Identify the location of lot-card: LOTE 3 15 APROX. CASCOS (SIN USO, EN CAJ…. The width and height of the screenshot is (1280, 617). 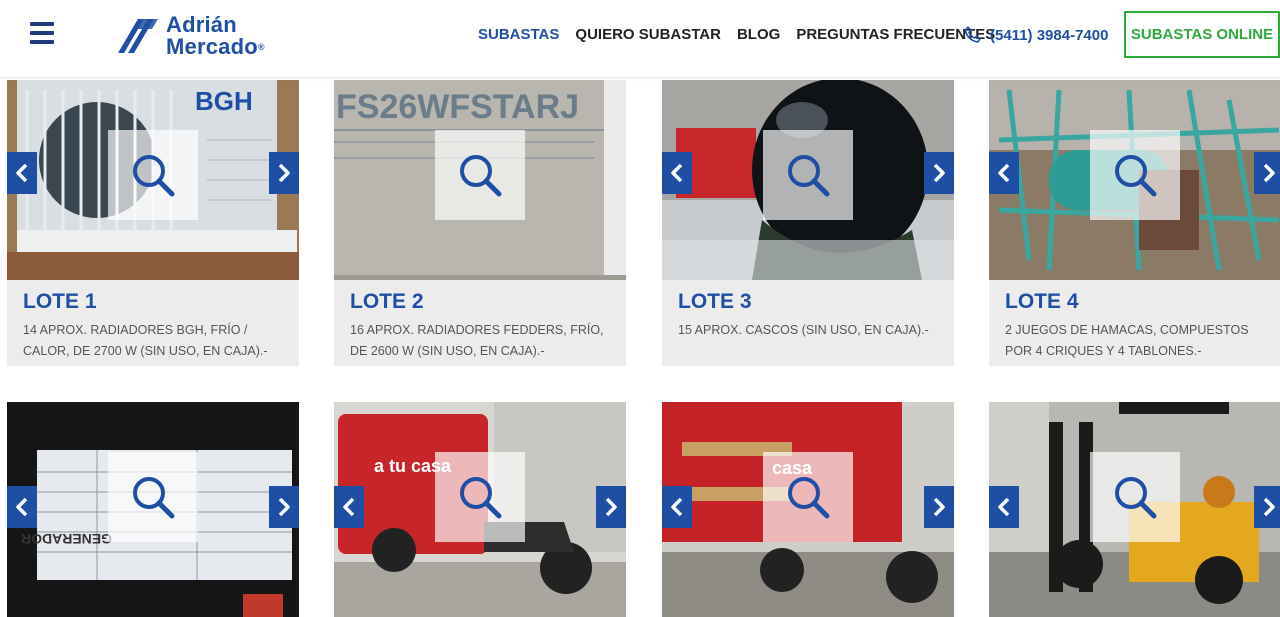
(808, 223).